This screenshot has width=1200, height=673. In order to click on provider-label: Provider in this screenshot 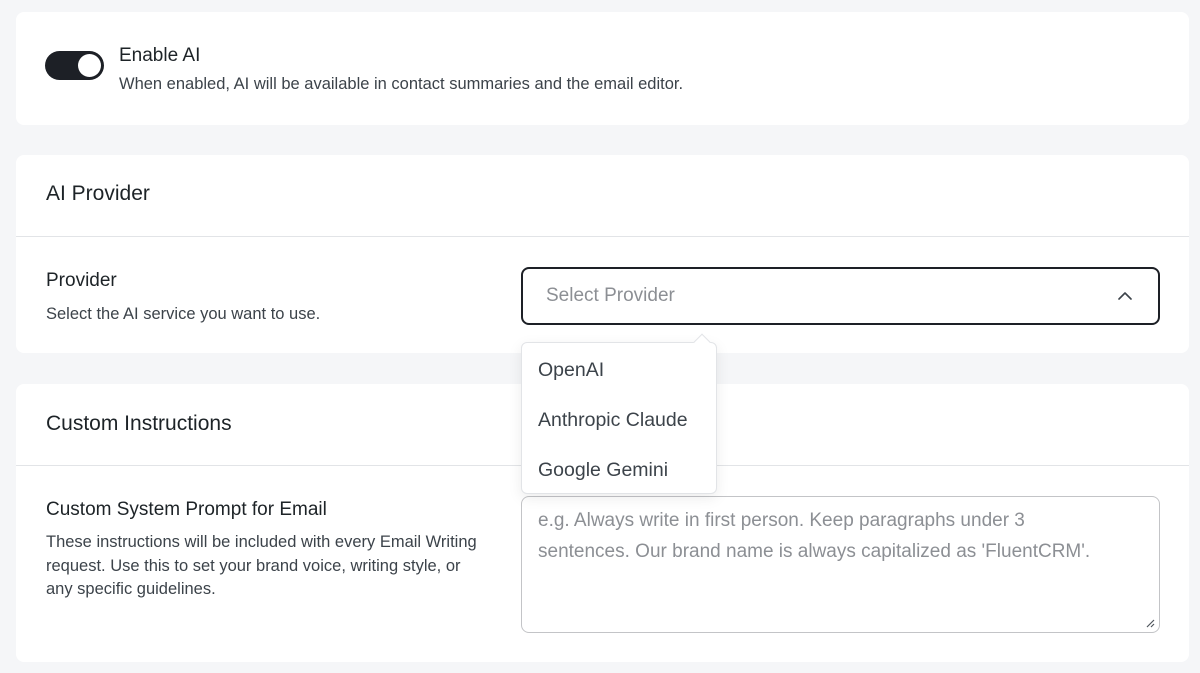, I will do `click(81, 280)`.